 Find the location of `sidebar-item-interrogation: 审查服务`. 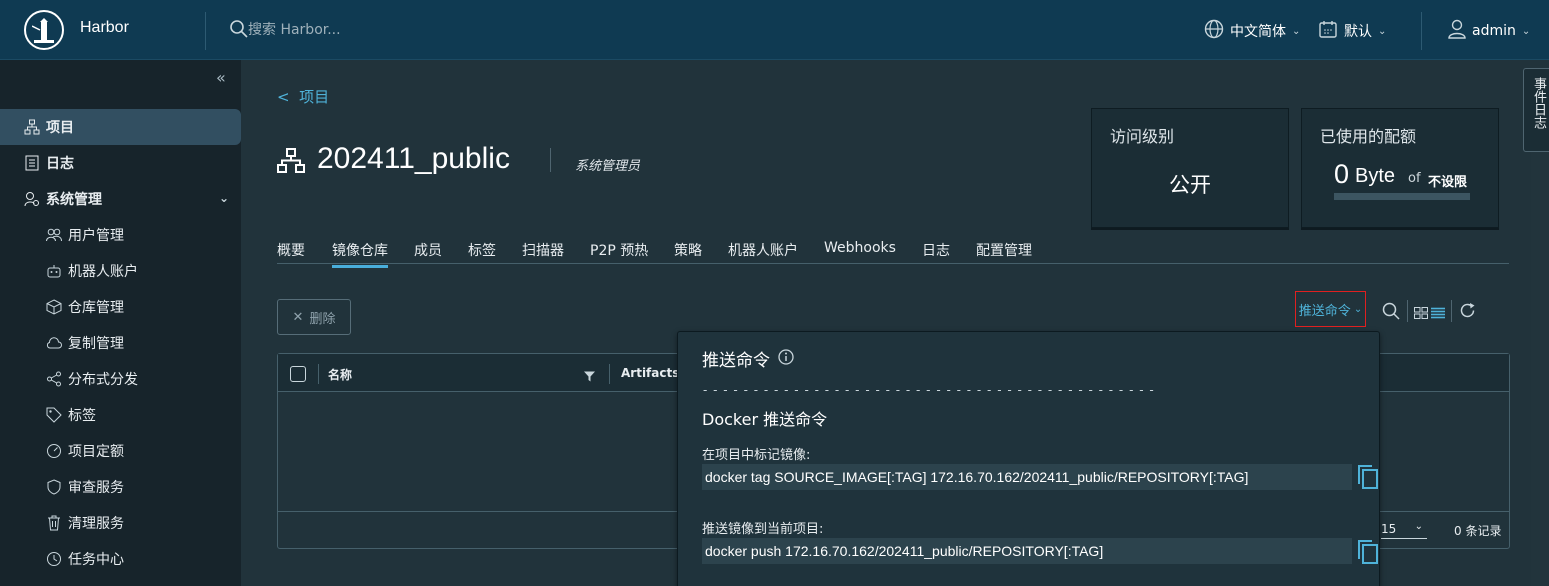

sidebar-item-interrogation: 审查服务 is located at coordinates (120, 487).